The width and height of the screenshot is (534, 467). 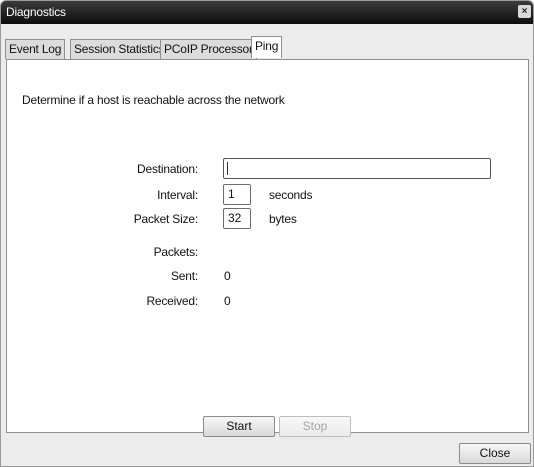 What do you see at coordinates (176, 252) in the screenshot?
I see `packets-label: Packets:` at bounding box center [176, 252].